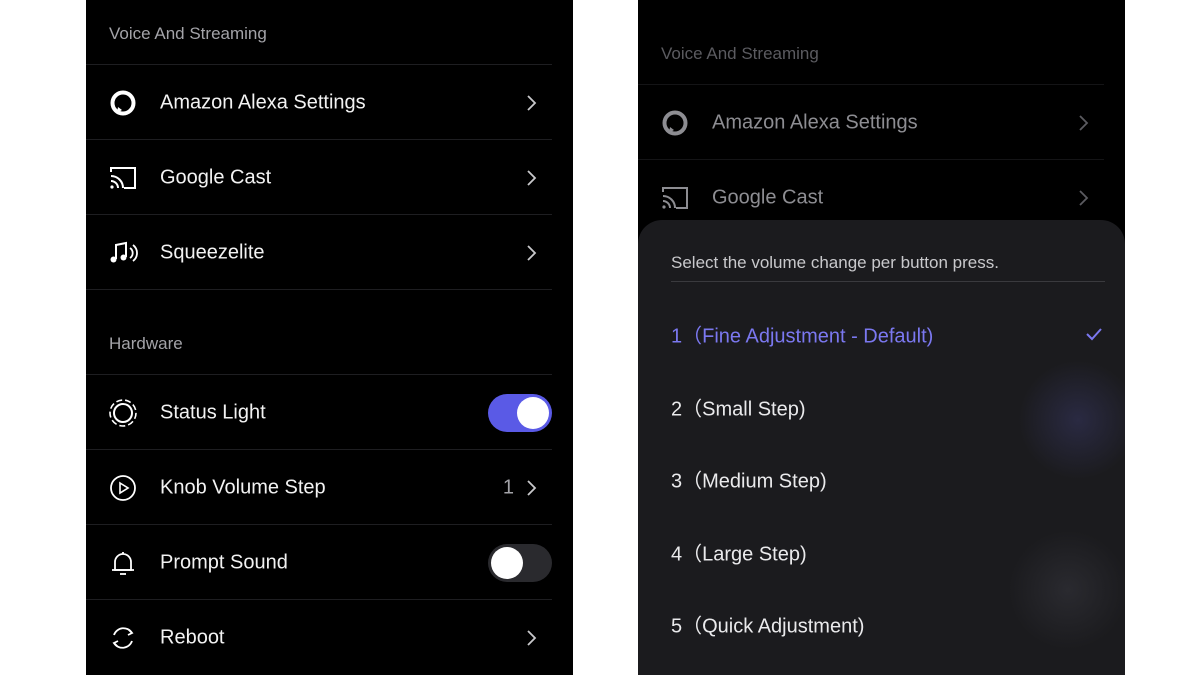  I want to click on option-label: 3（Medium Step), so click(749, 481).